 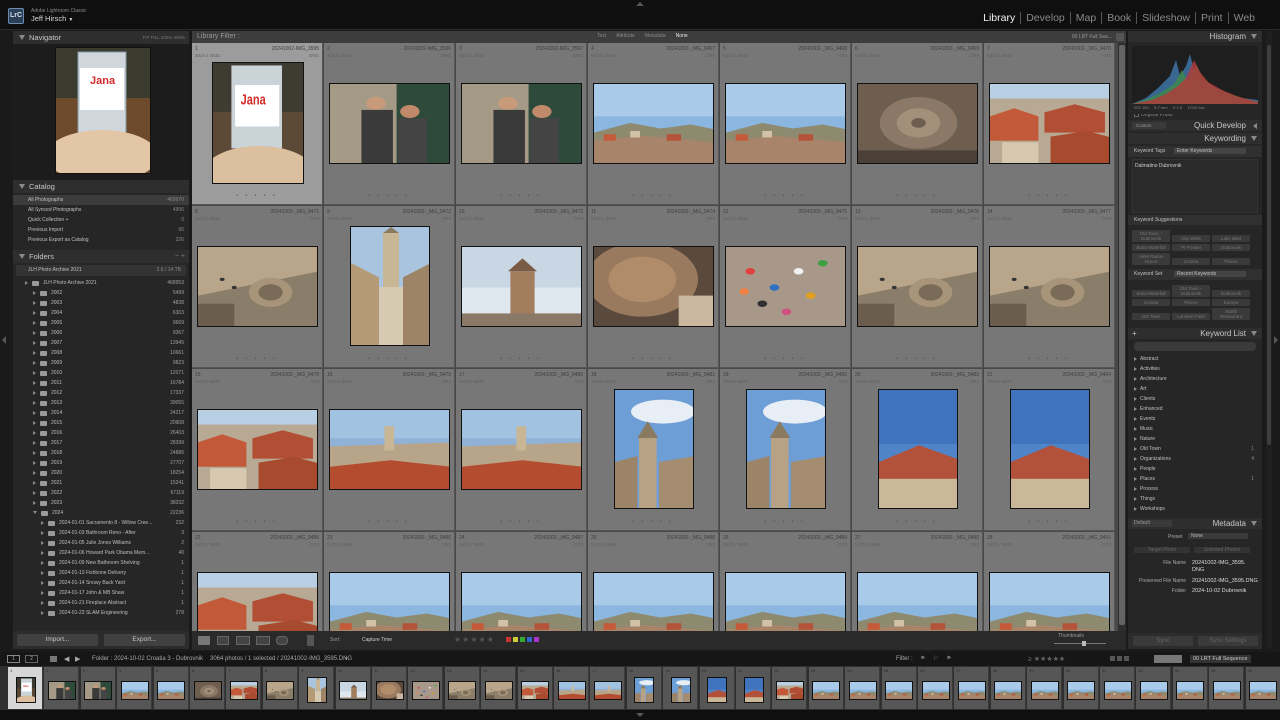 I want to click on filmstrip-thumb: 33, so click(x=1190, y=688).